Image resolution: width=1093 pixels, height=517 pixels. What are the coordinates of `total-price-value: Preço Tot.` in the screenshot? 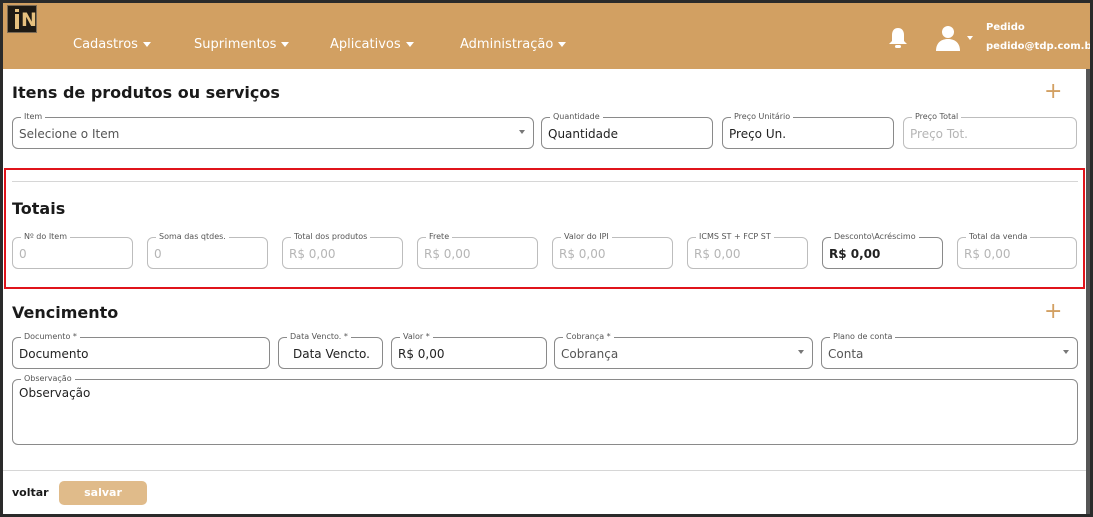 It's located at (939, 134).